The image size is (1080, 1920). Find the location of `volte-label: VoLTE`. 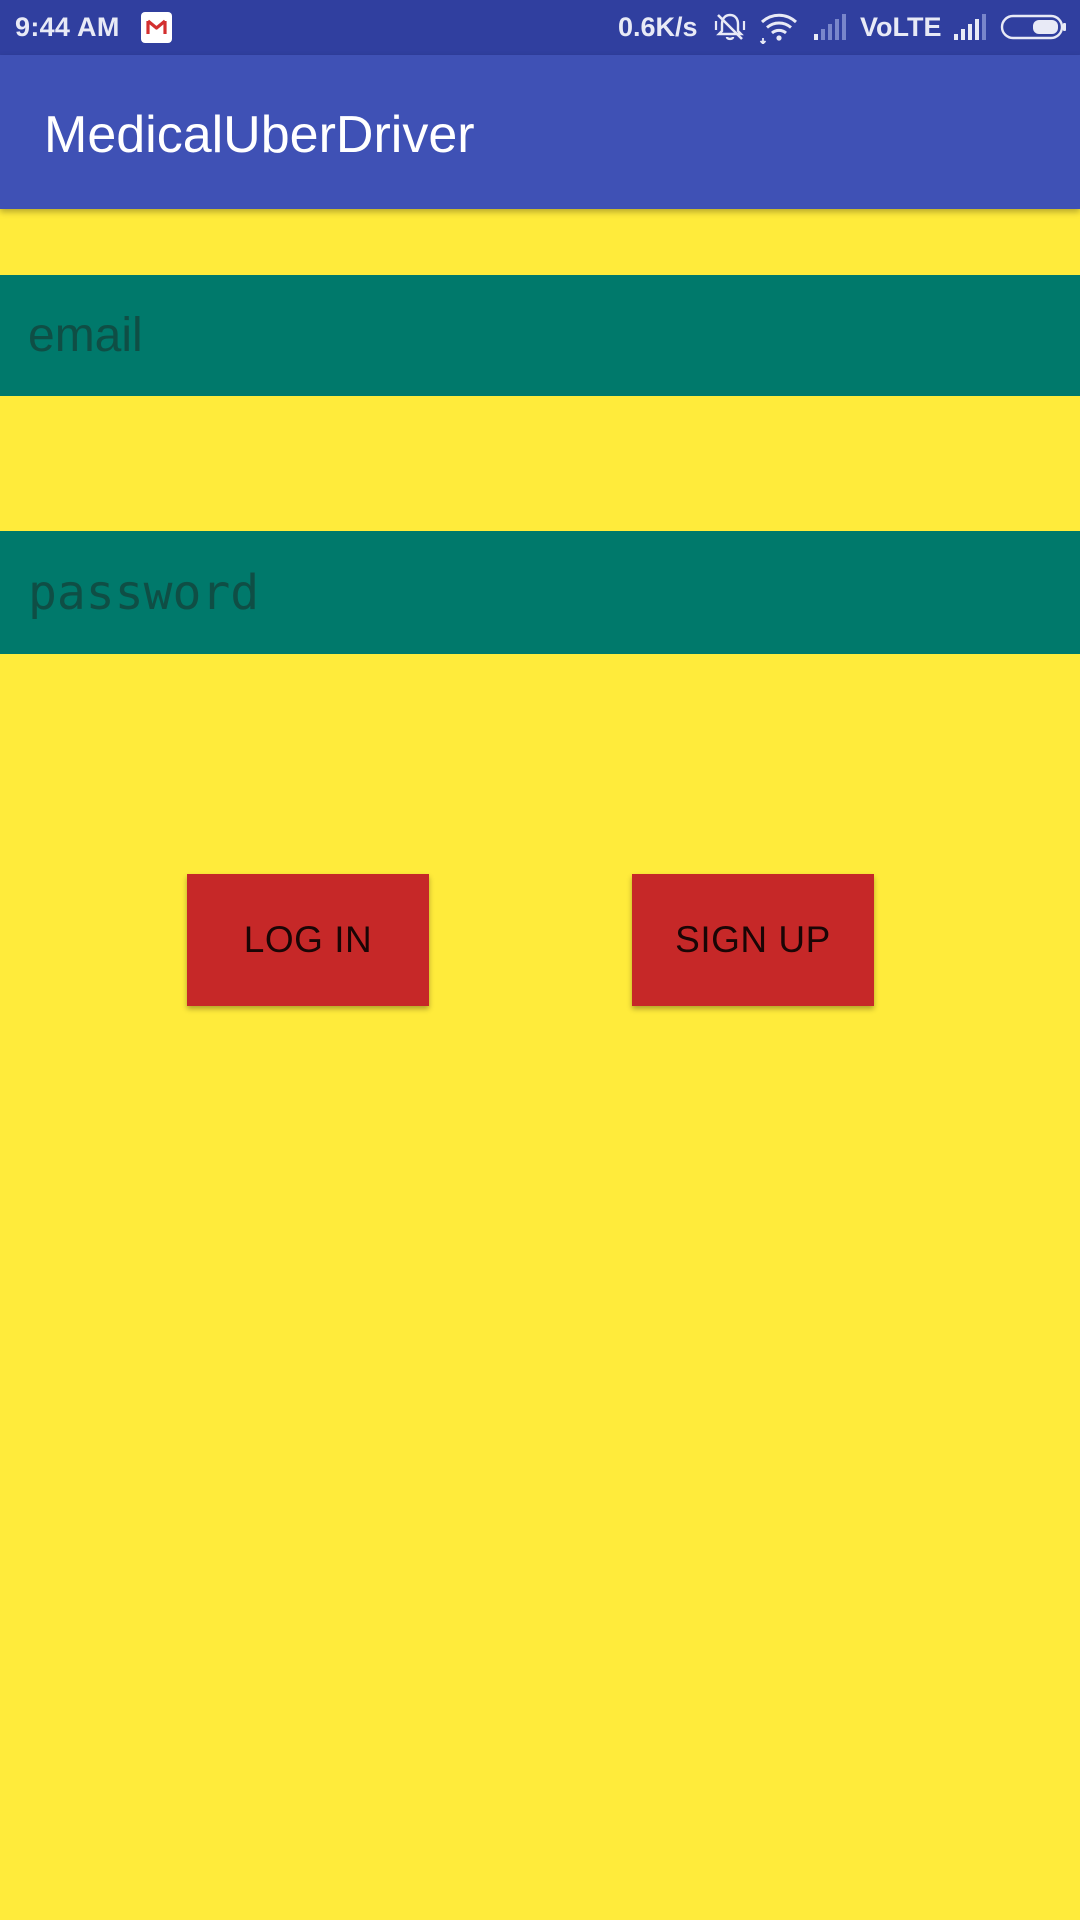

volte-label: VoLTE is located at coordinates (901, 27).